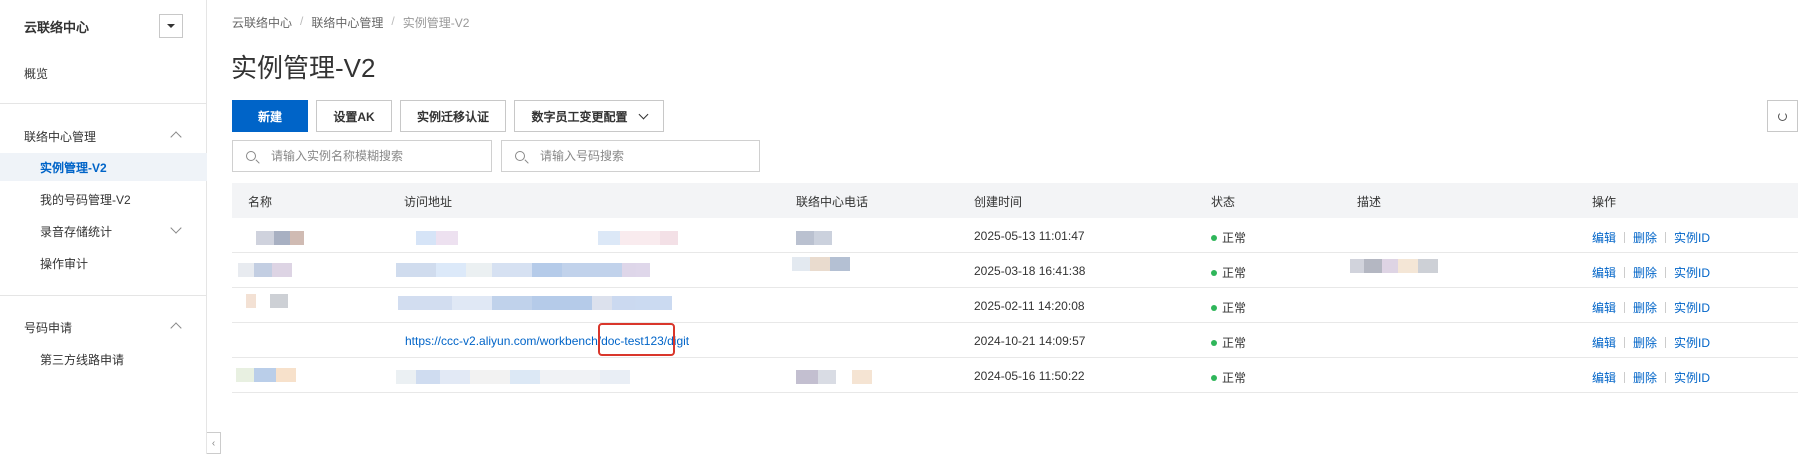  What do you see at coordinates (1223, 202) in the screenshot?
I see `column-header-status: 状态` at bounding box center [1223, 202].